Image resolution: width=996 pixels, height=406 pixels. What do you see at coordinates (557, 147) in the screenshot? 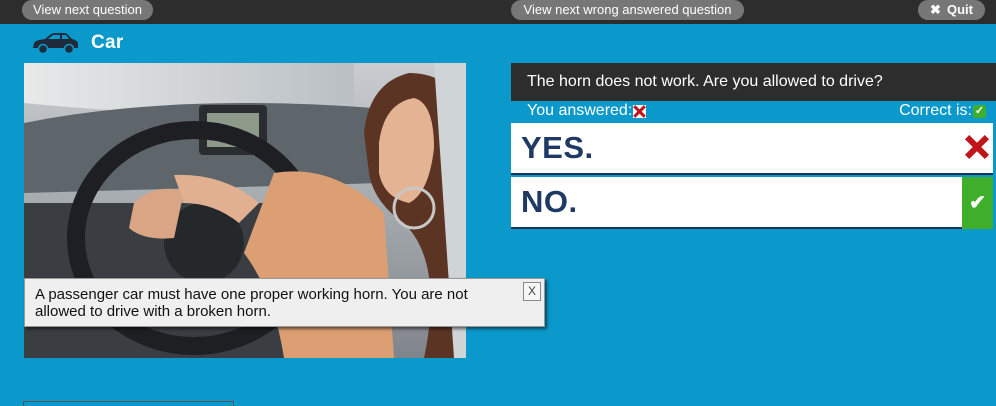
I see `answer-option-label: YES.` at bounding box center [557, 147].